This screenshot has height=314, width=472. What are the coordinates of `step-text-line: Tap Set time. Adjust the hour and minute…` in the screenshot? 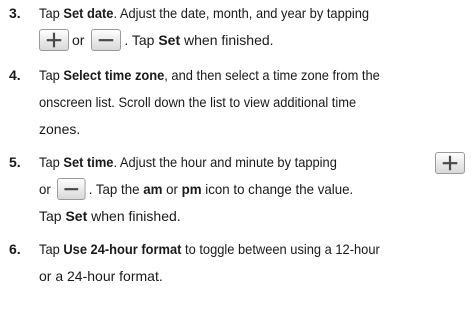 It's located at (188, 162).